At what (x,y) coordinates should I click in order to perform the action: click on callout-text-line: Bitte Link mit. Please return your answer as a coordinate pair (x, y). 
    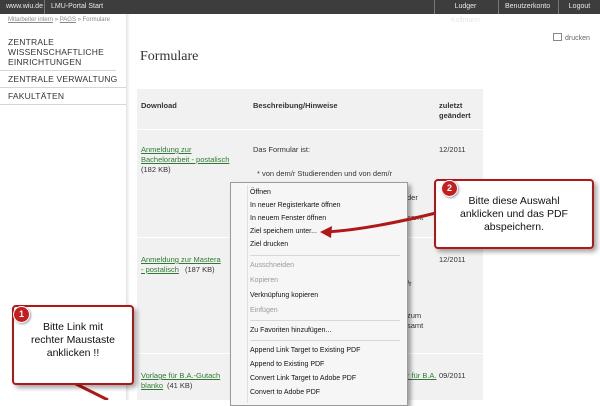
    Looking at the image, I should click on (73, 327).